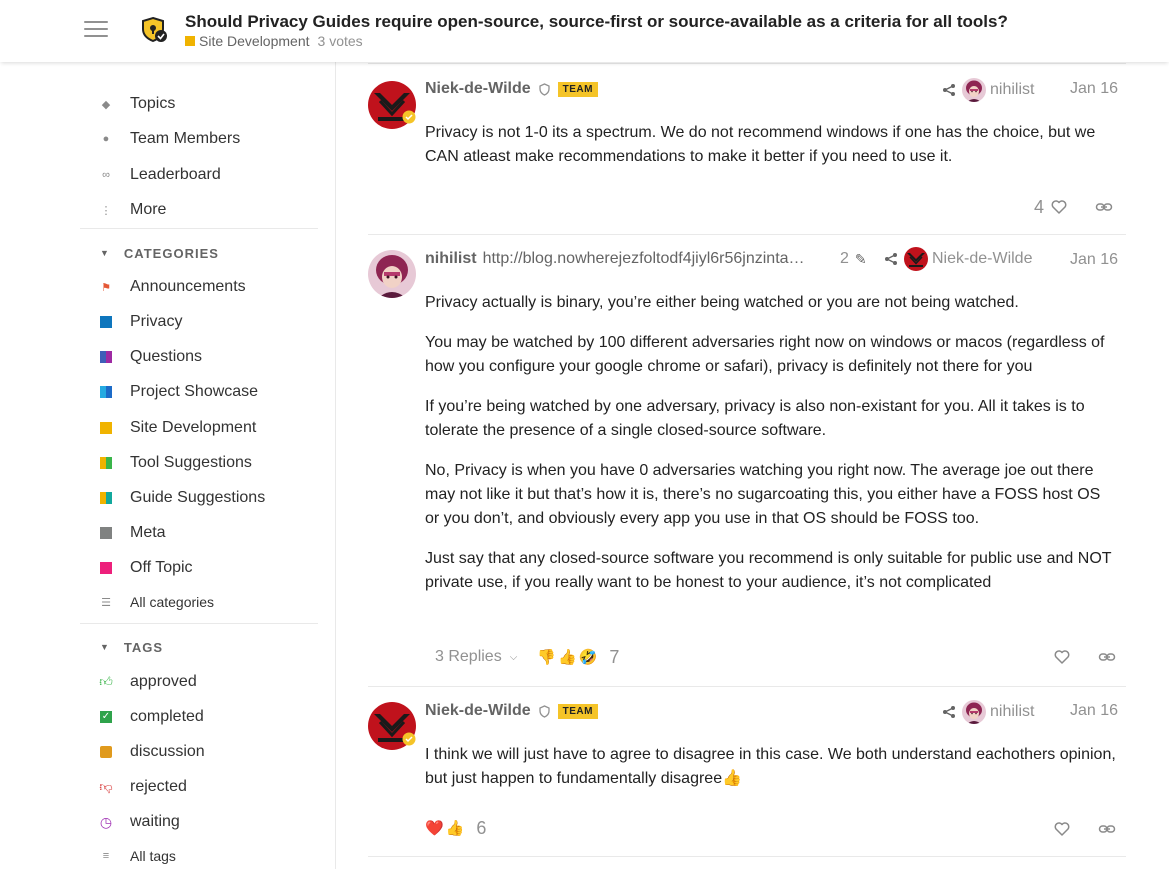 The width and height of the screenshot is (1169, 869). Describe the element at coordinates (163, 681) in the screenshot. I see `sidebar-item-label: approved` at that location.